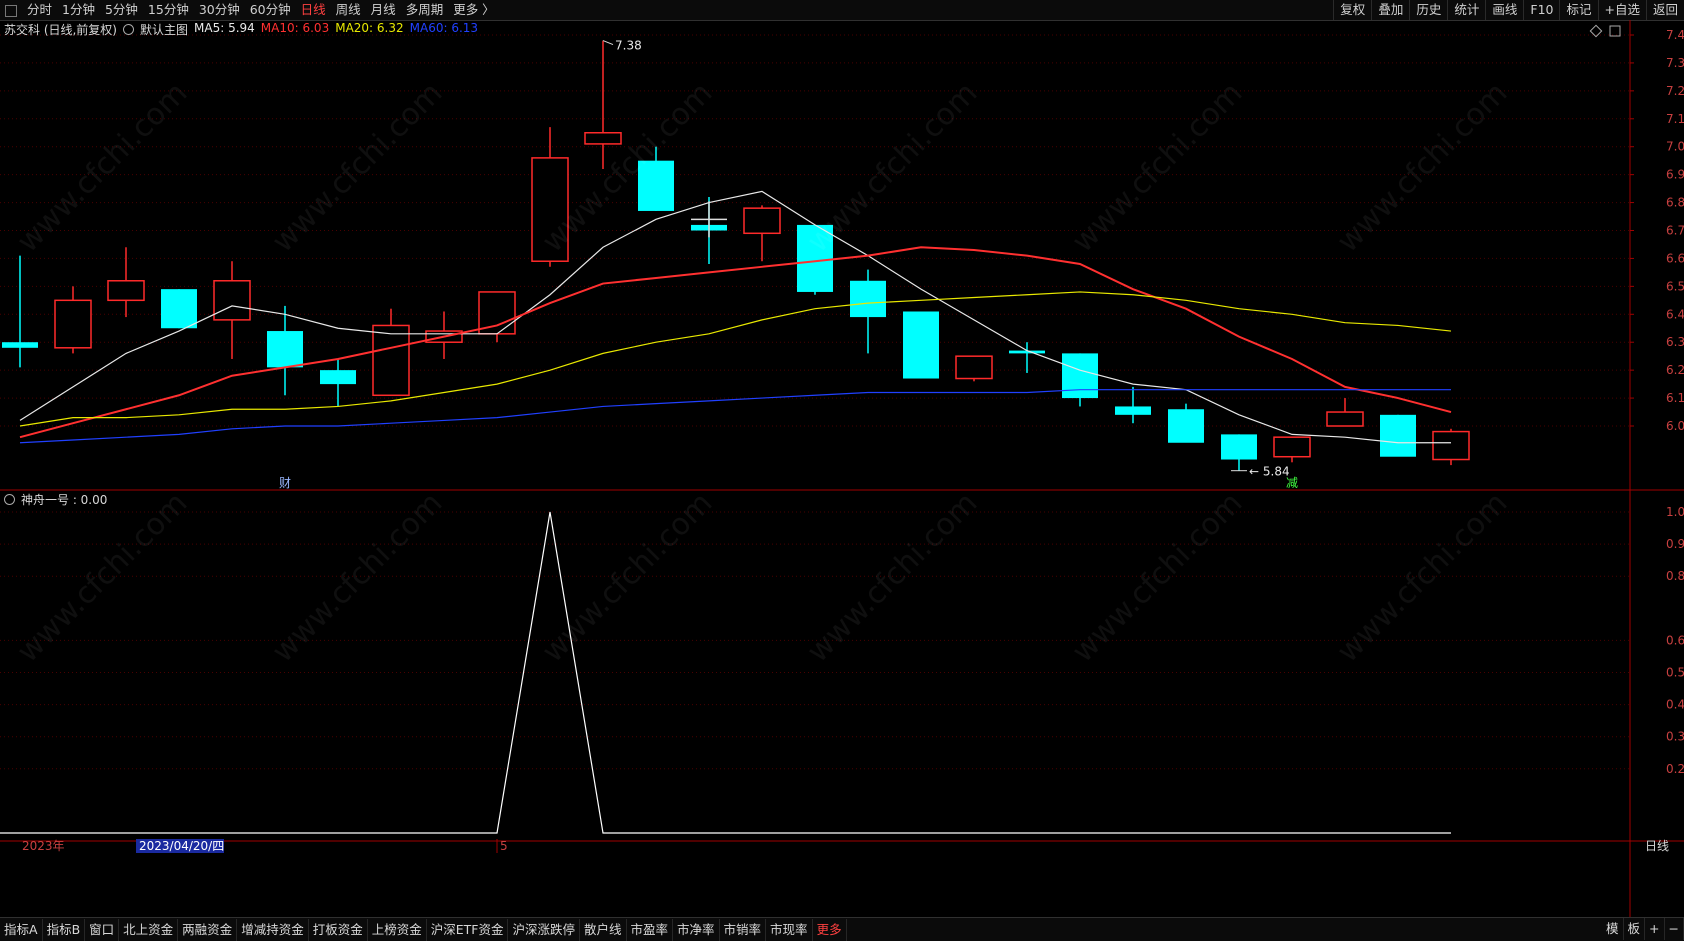  I want to click on period-tab-1: 1分钟, so click(78, 10).